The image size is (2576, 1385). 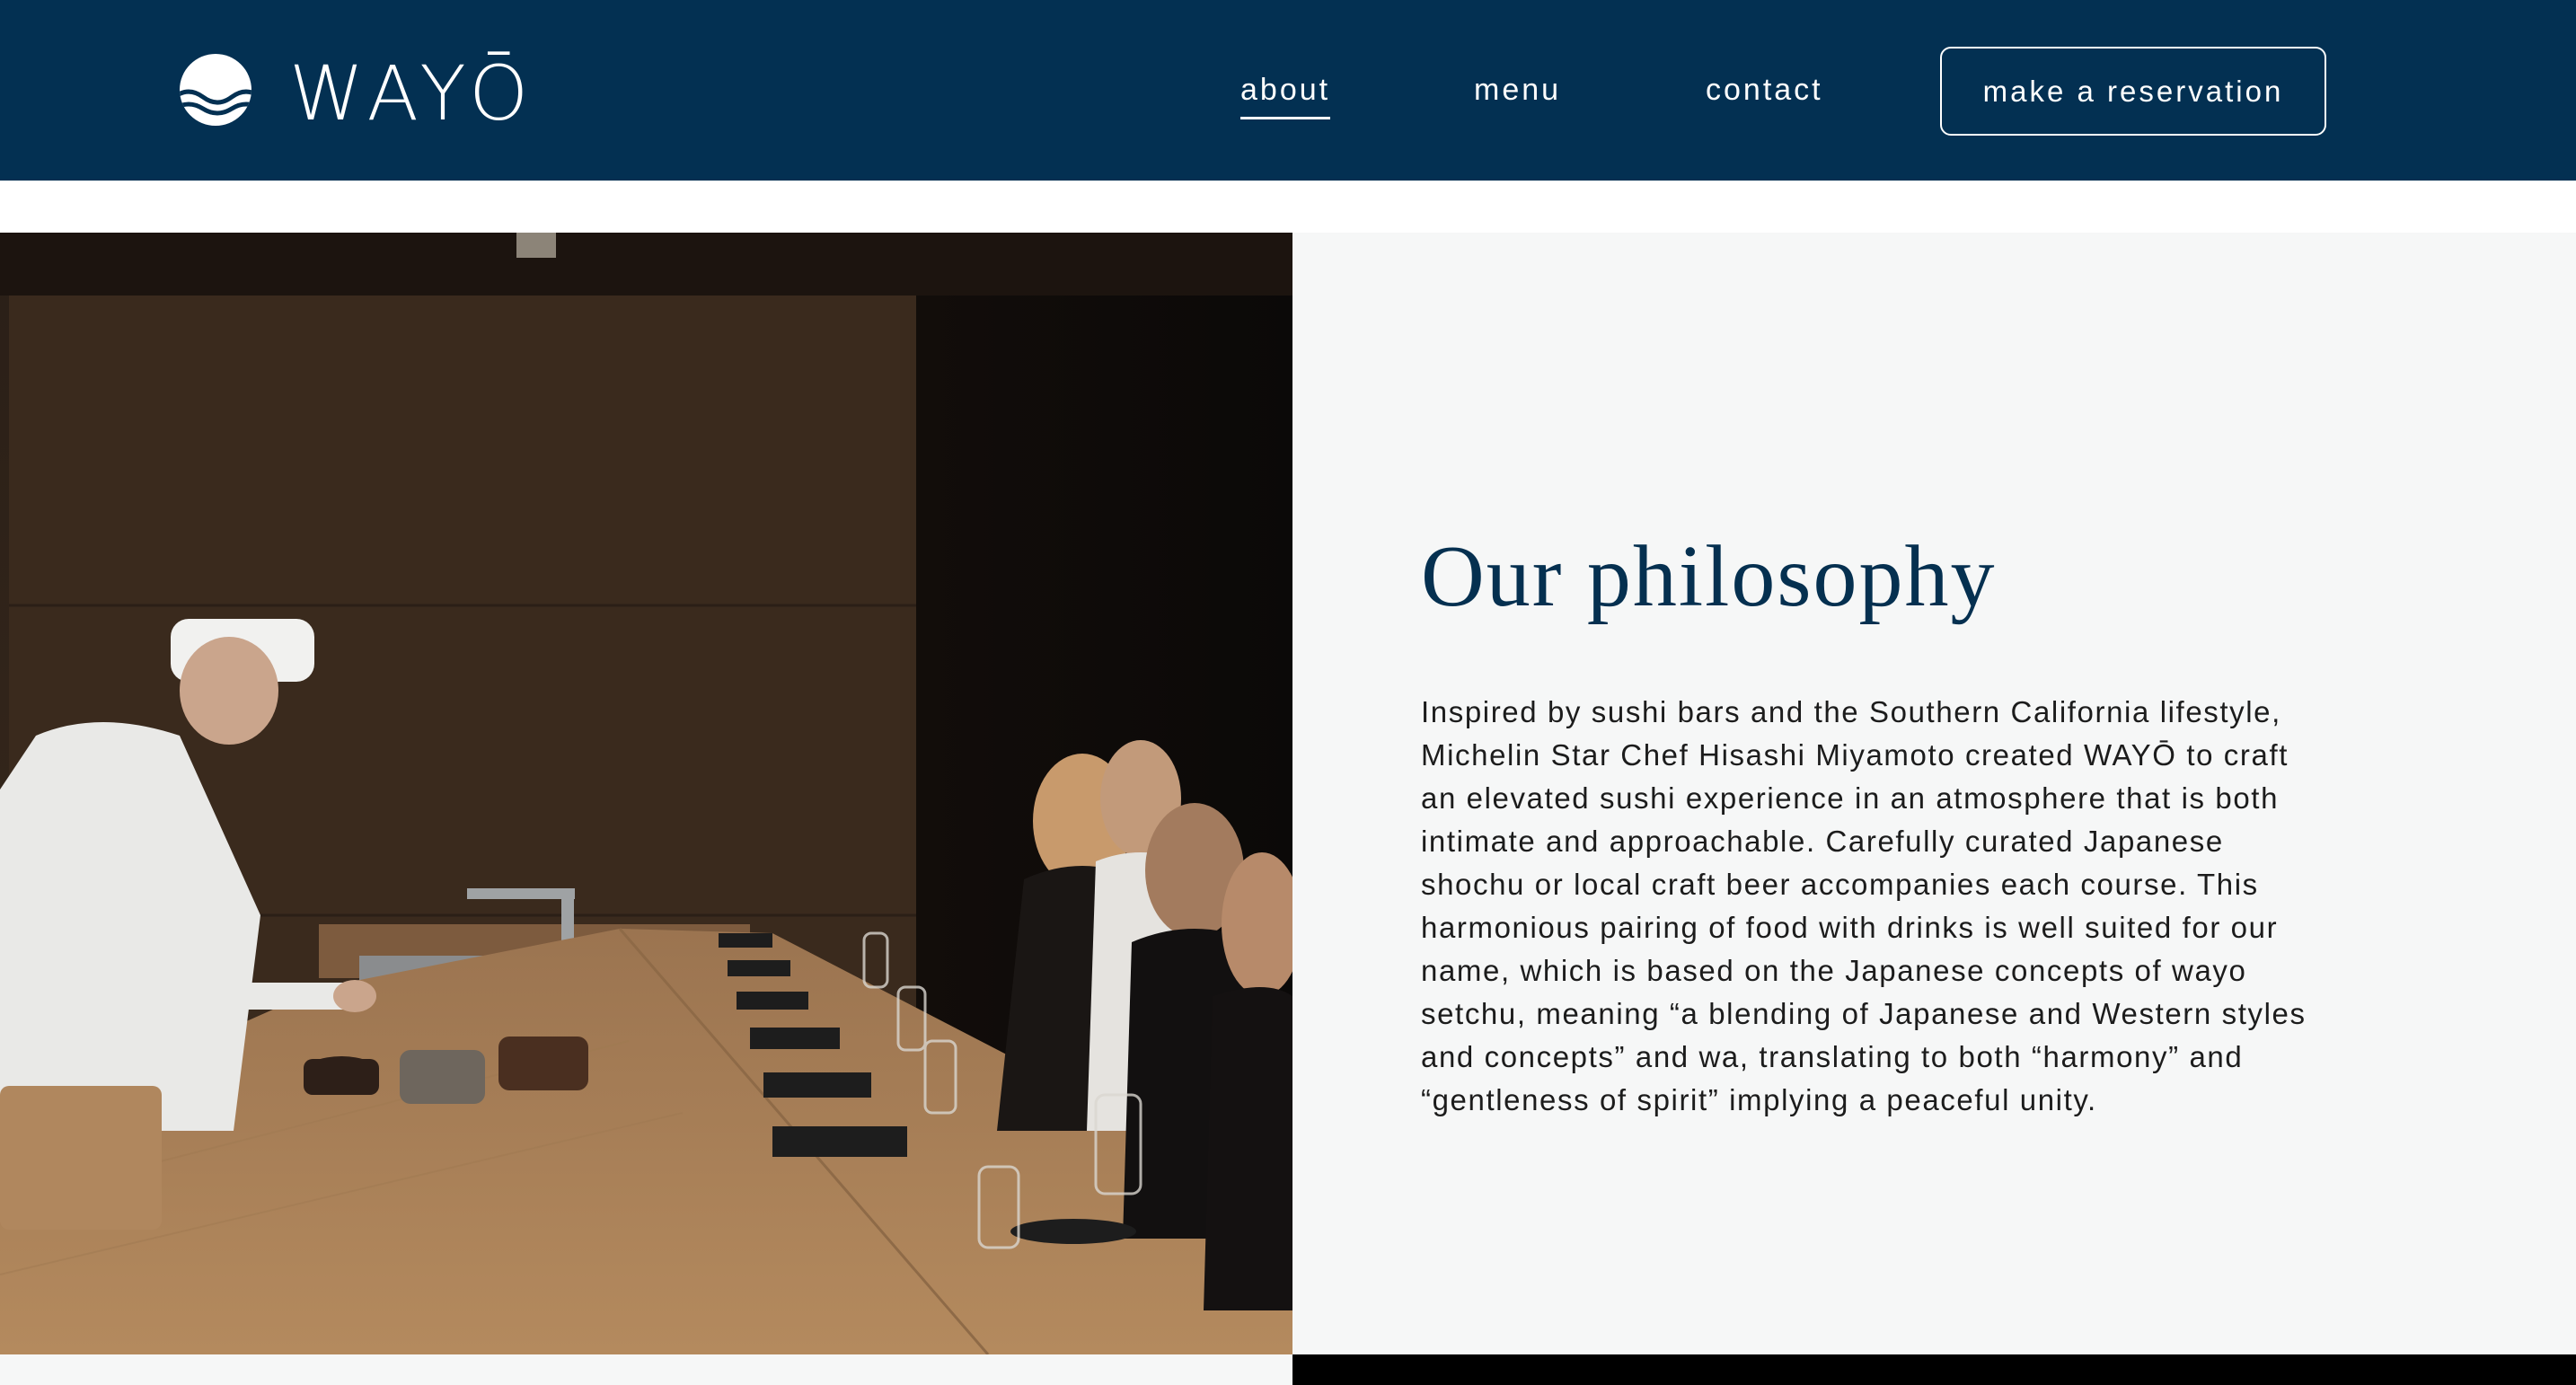 I want to click on next-section-dark, so click(x=1934, y=1369).